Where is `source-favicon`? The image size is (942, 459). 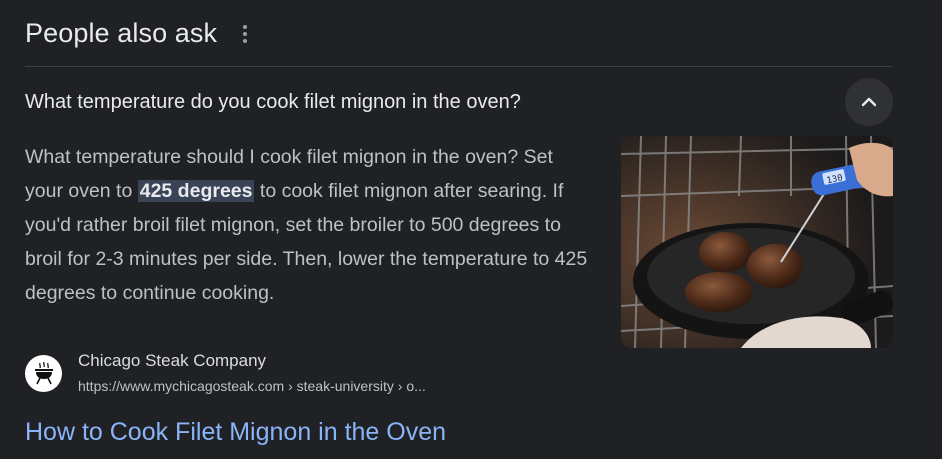
source-favicon is located at coordinates (43, 373).